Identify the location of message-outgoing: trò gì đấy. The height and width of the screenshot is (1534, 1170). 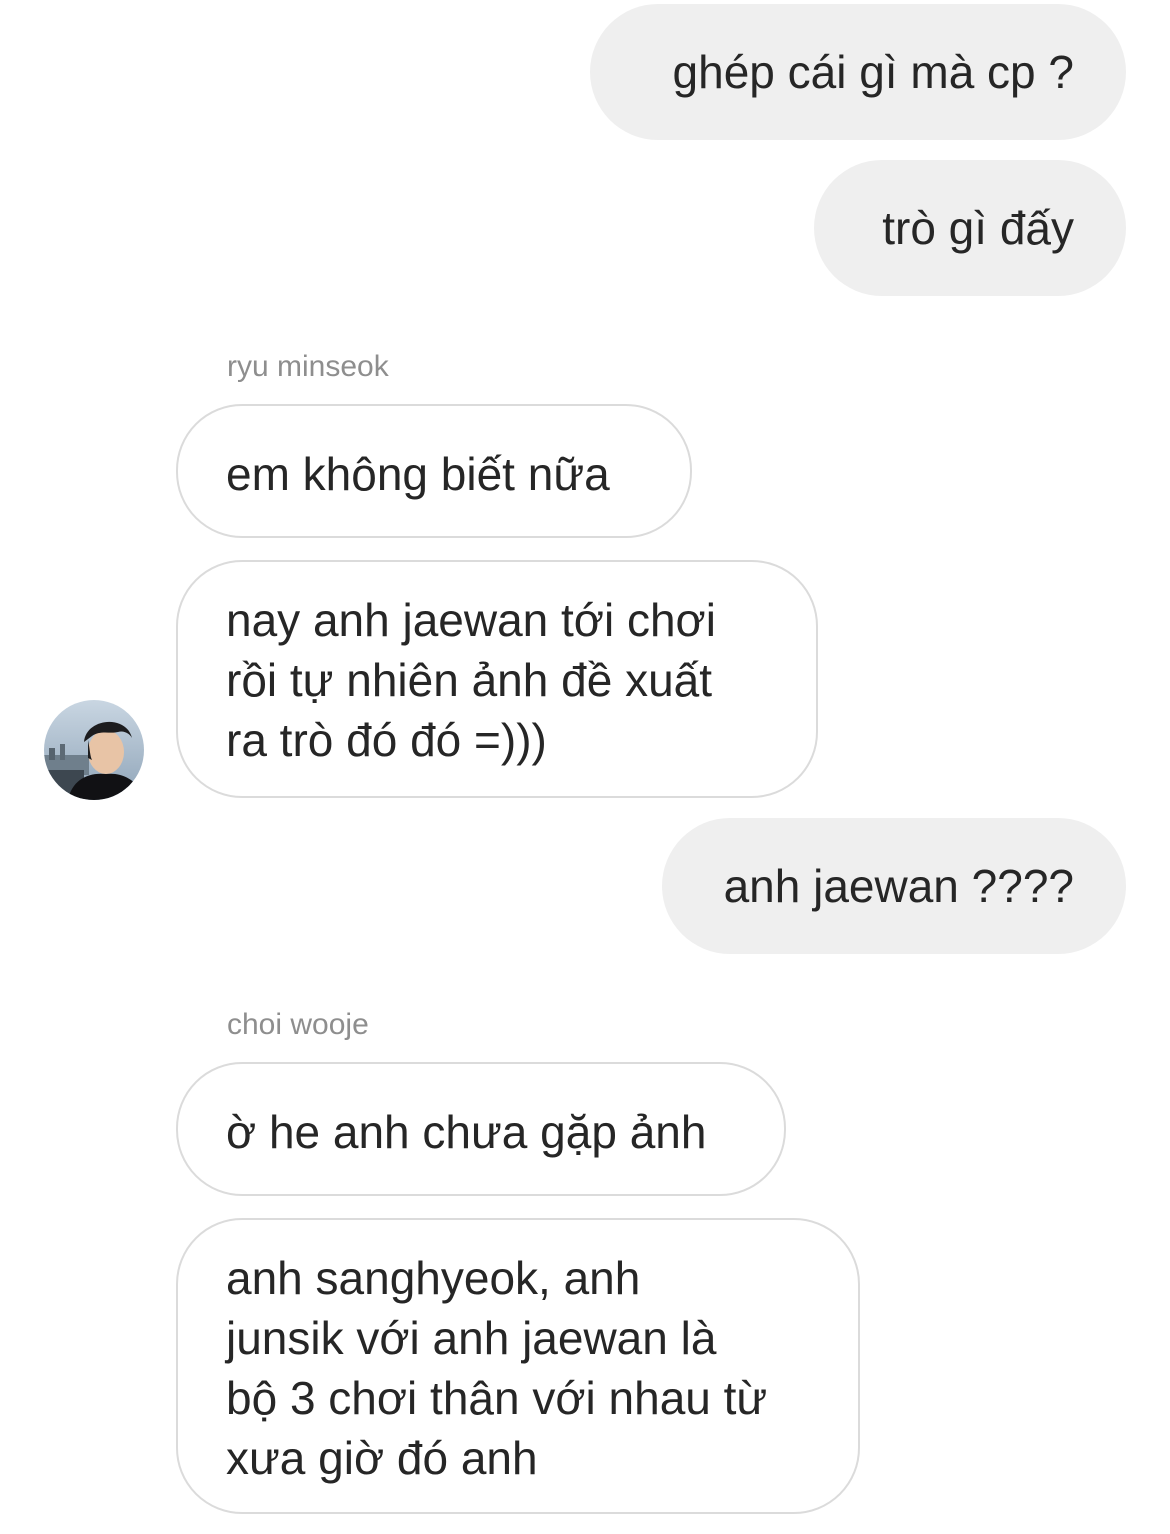
(970, 228).